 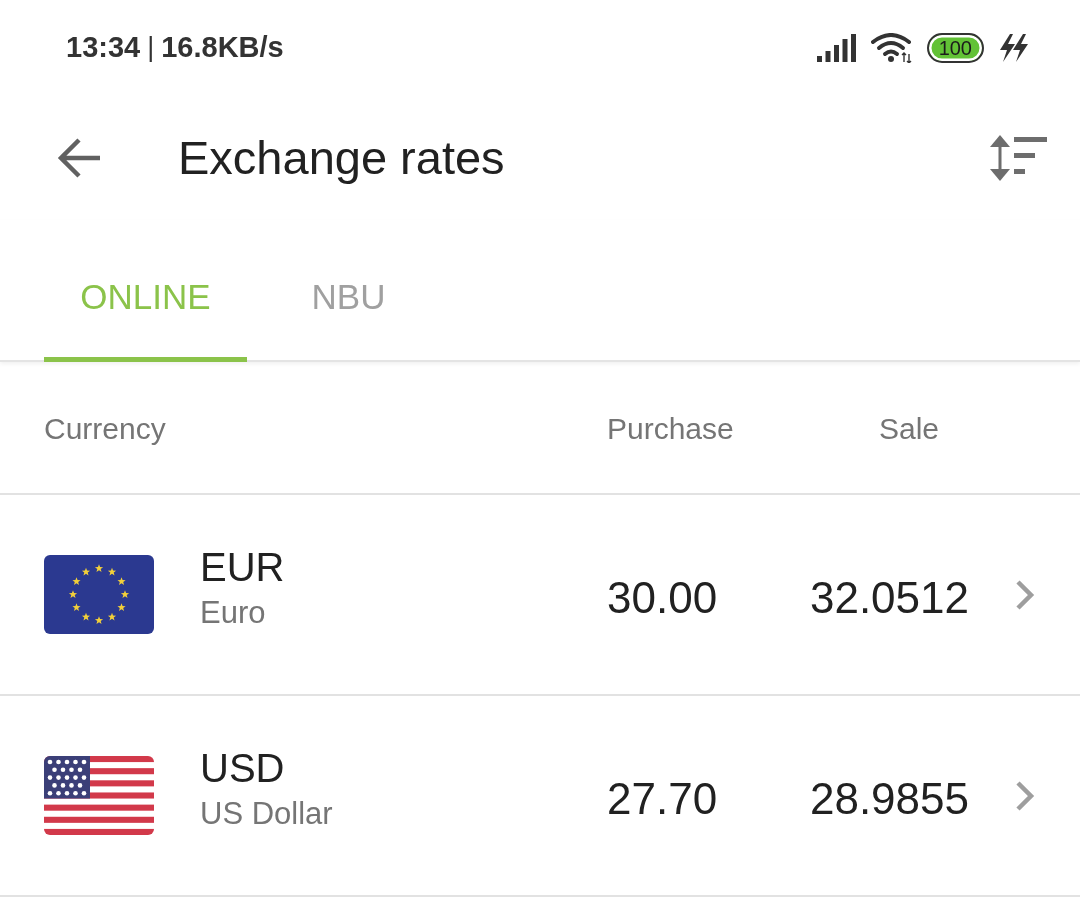 I want to click on column-header: Purchase, so click(x=670, y=428).